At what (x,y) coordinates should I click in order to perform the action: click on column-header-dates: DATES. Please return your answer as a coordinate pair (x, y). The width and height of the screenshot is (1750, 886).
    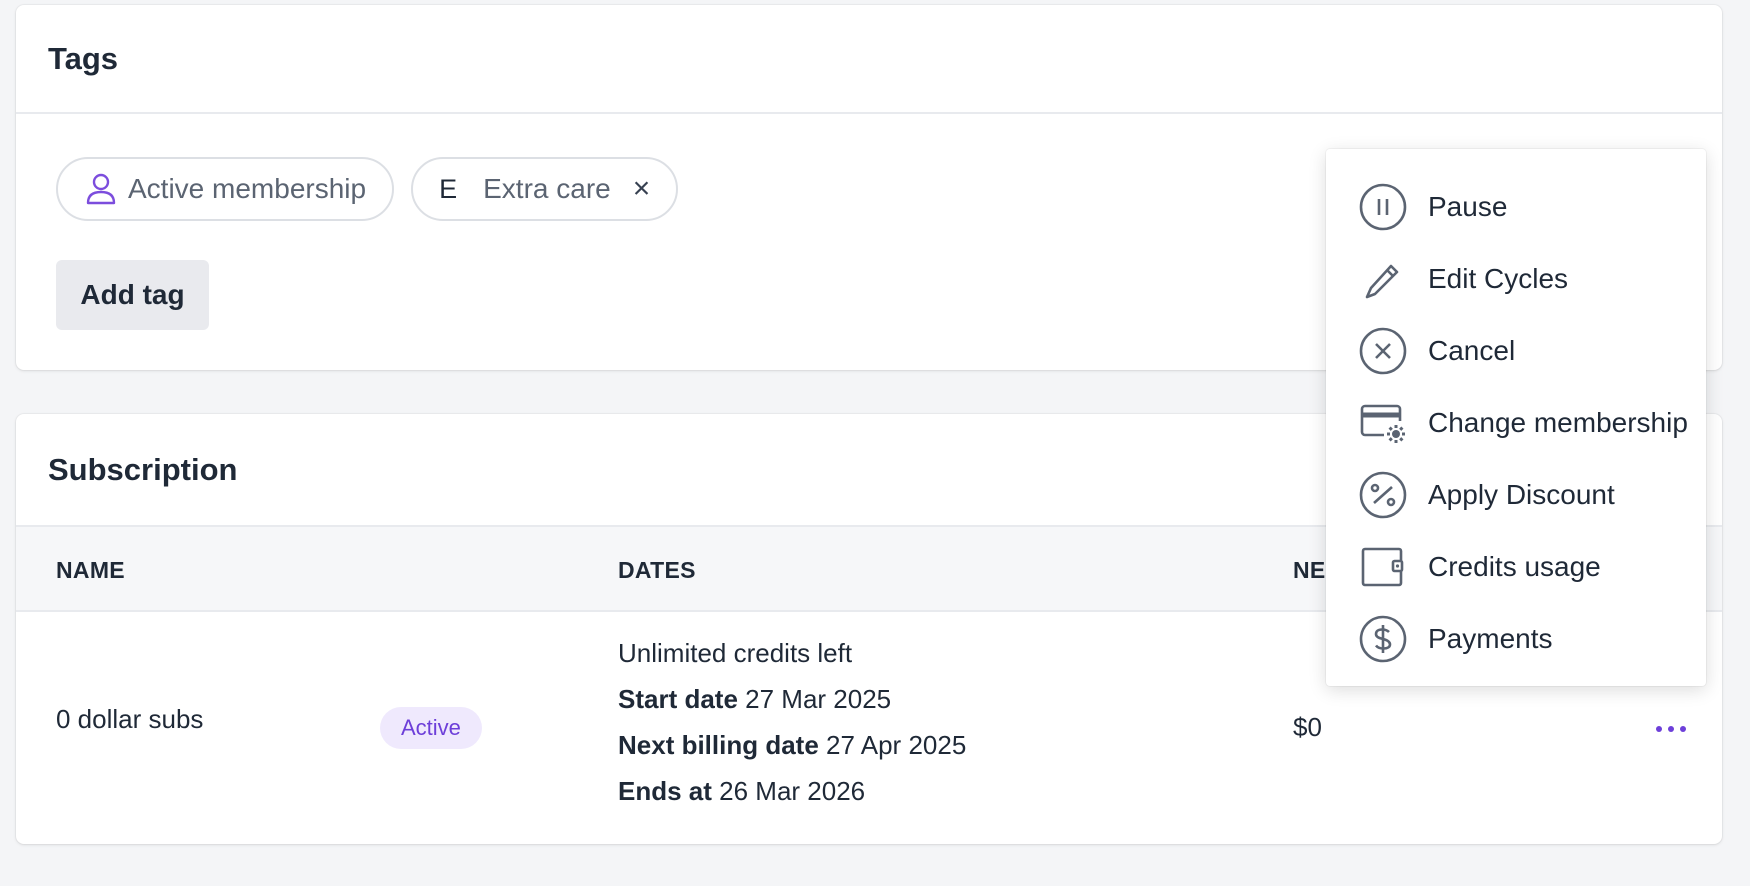
    Looking at the image, I should click on (657, 570).